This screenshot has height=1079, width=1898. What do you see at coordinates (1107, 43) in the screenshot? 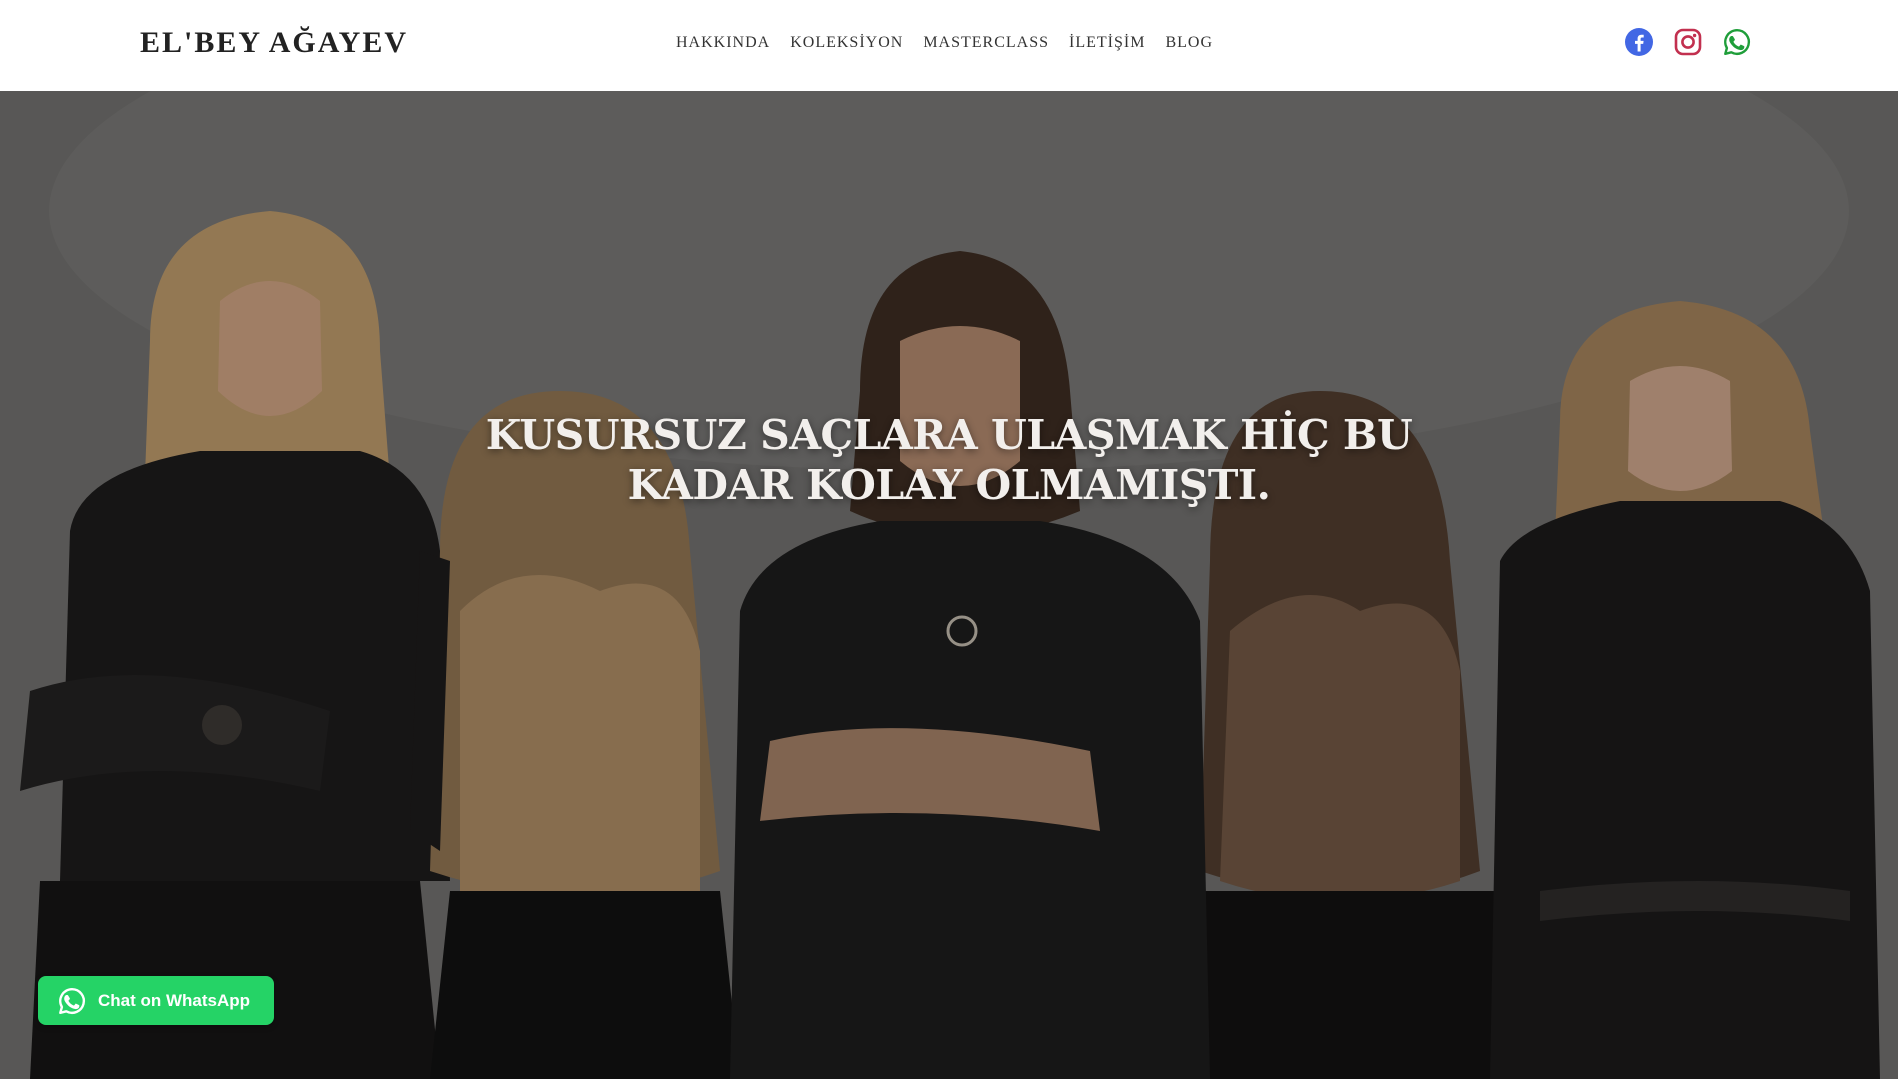
I see `nav-item-iletisim: İLETİŞİM` at bounding box center [1107, 43].